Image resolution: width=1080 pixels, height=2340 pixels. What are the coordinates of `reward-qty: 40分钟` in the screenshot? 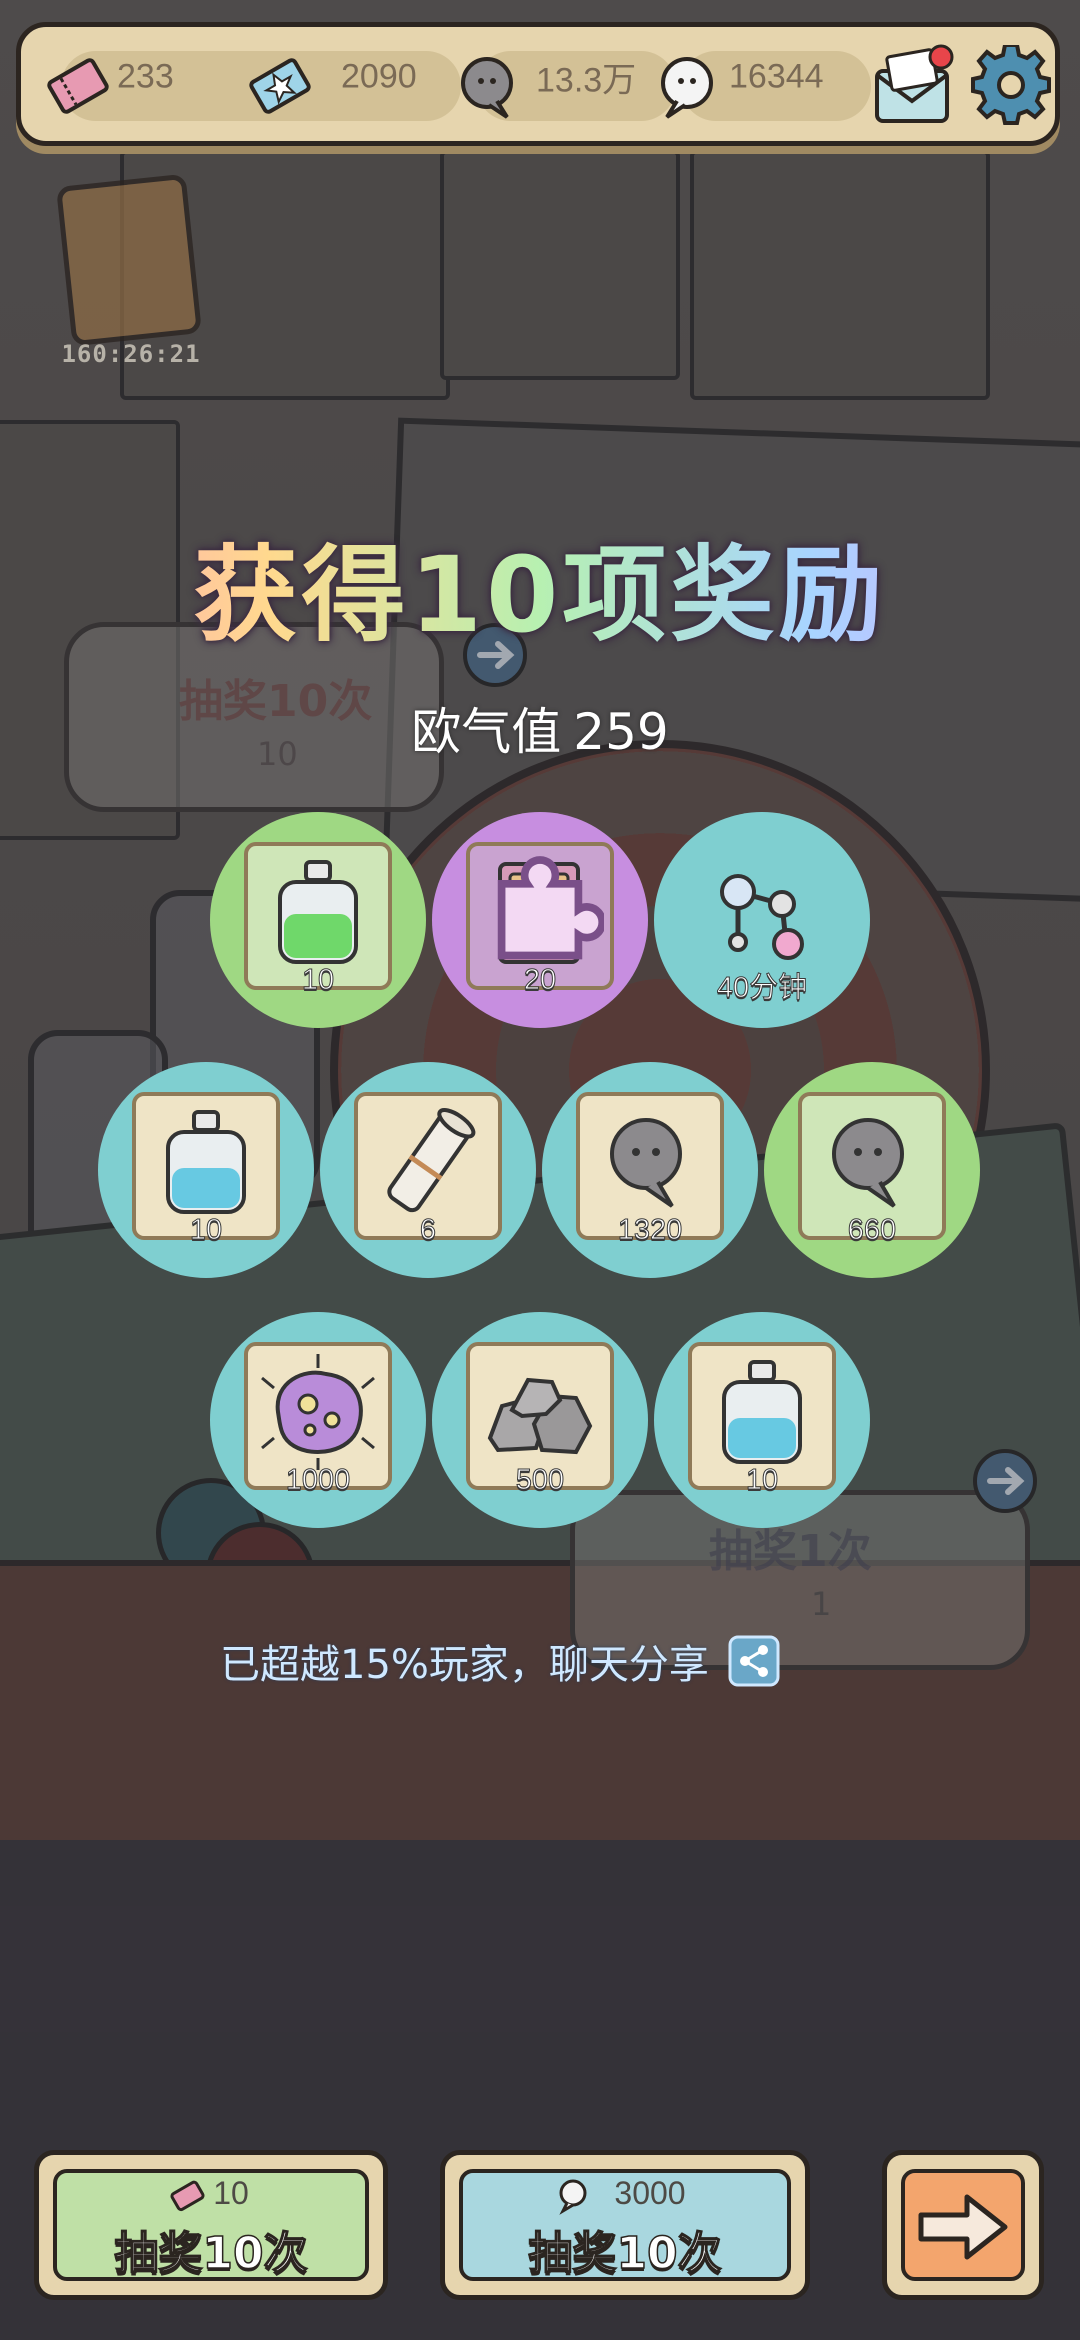 It's located at (762, 988).